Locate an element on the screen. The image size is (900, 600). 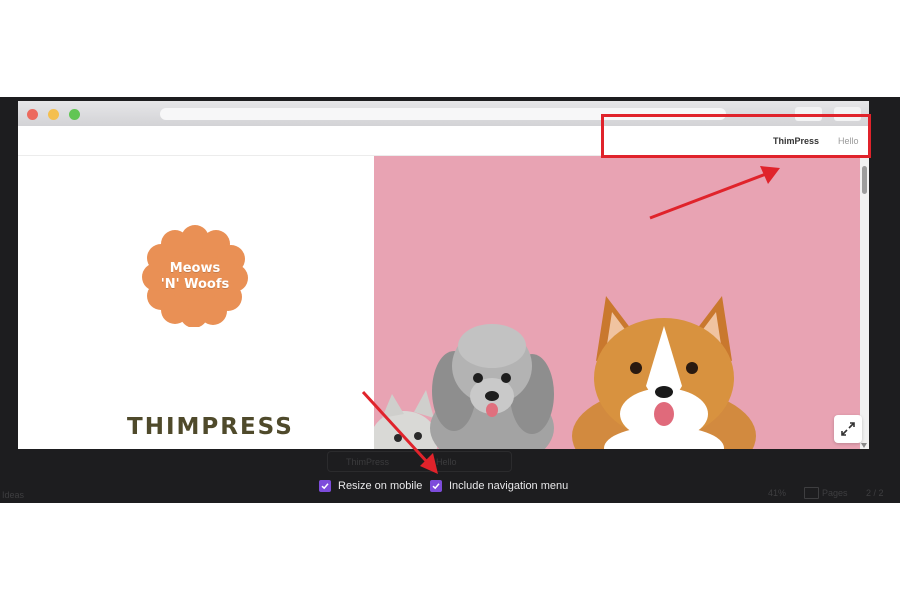
badge-text: Meows 'N' Woofs is located at coordinates (195, 277).